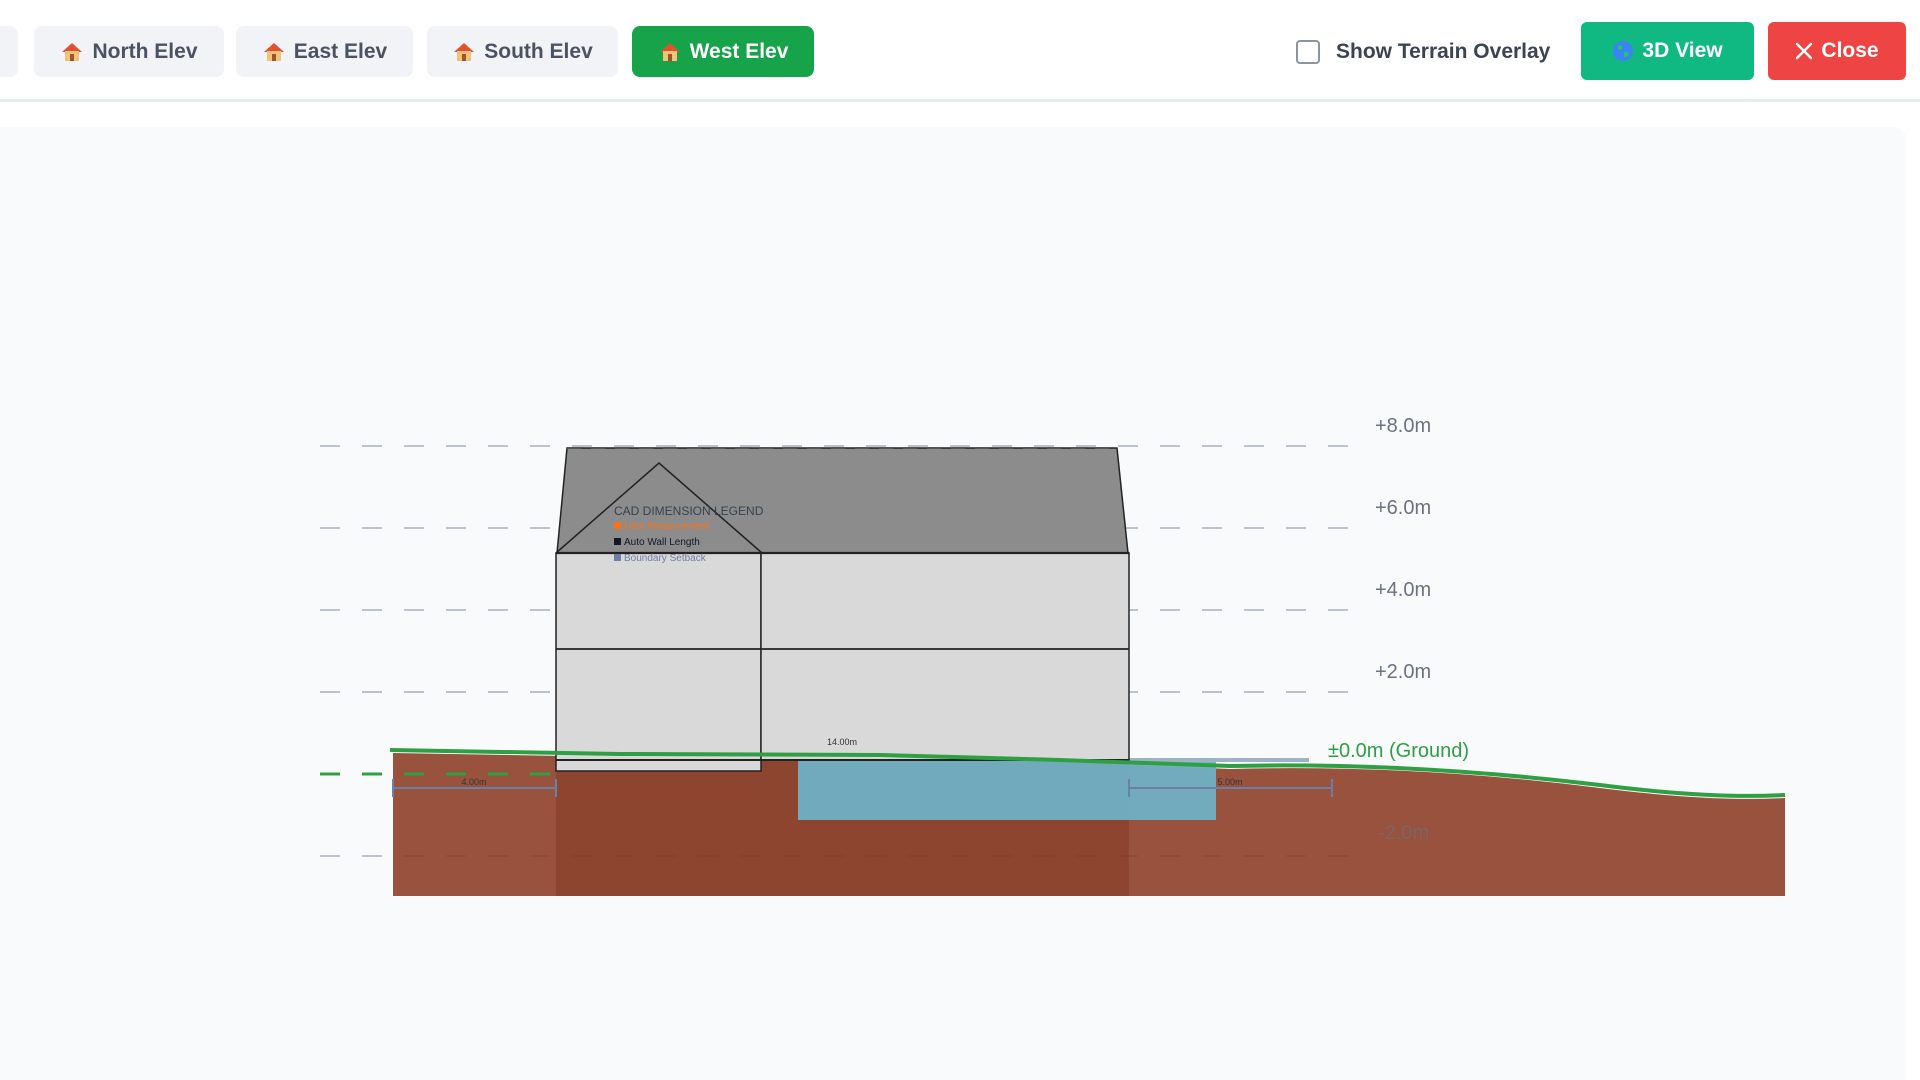  I want to click on legend-title: CAD DIMENSION LEGEND, so click(689, 511).